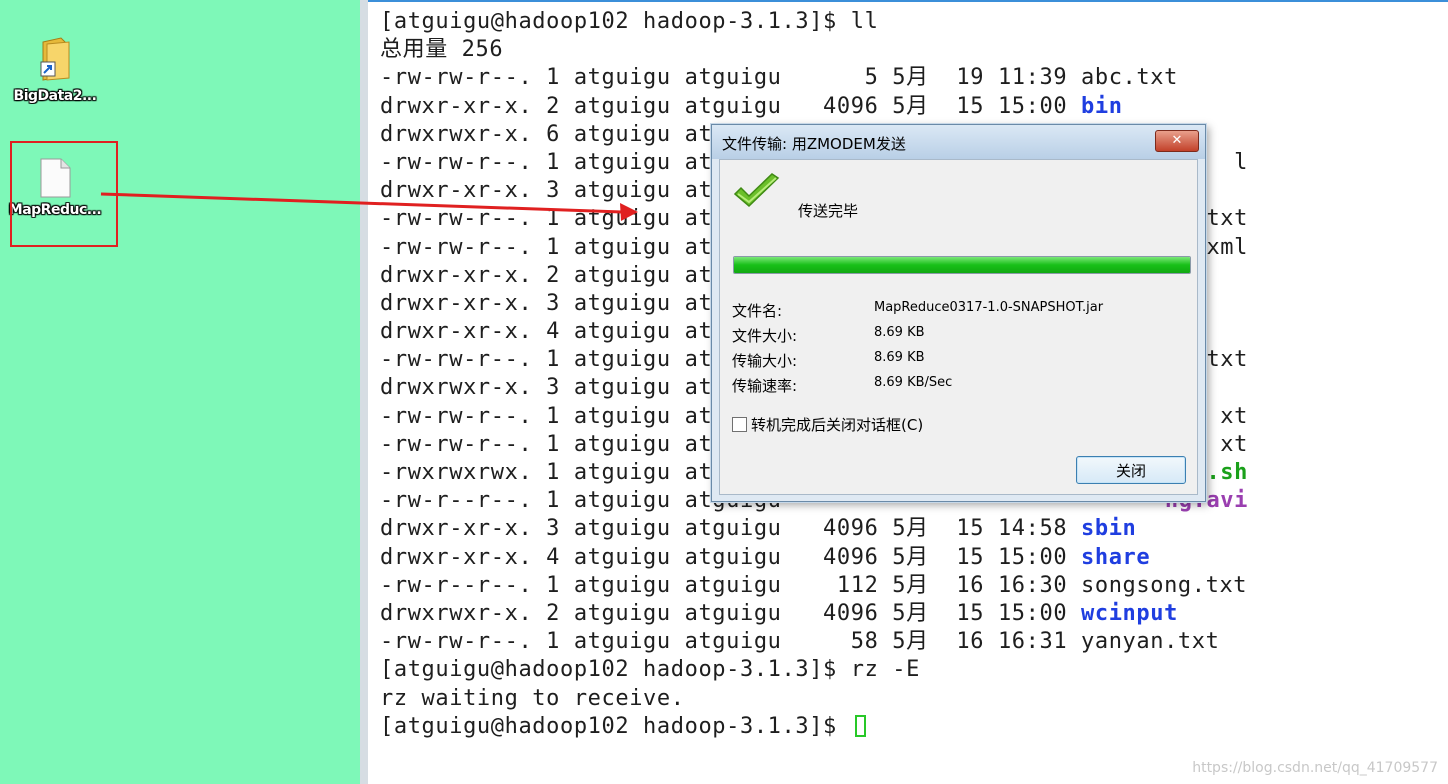  Describe the element at coordinates (765, 336) in the screenshot. I see `file-size-label: 文件大小:` at that location.